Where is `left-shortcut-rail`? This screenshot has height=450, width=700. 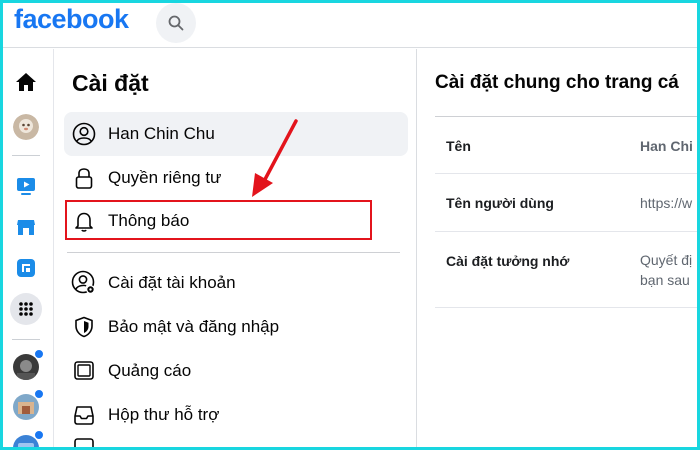 left-shortcut-rail is located at coordinates (27, 249).